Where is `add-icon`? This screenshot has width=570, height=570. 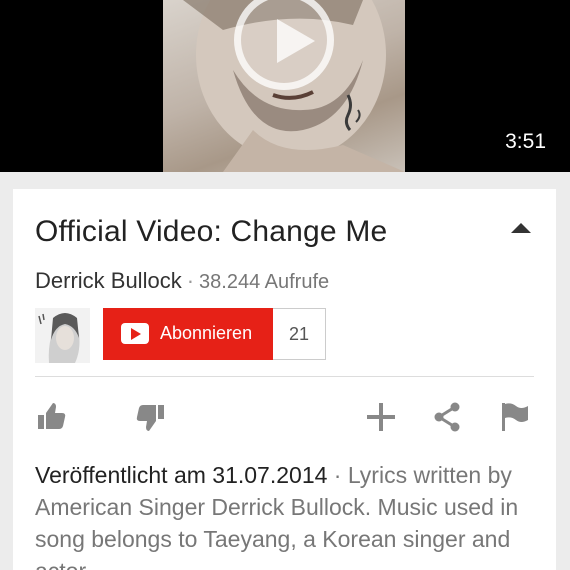
add-icon is located at coordinates (381, 417).